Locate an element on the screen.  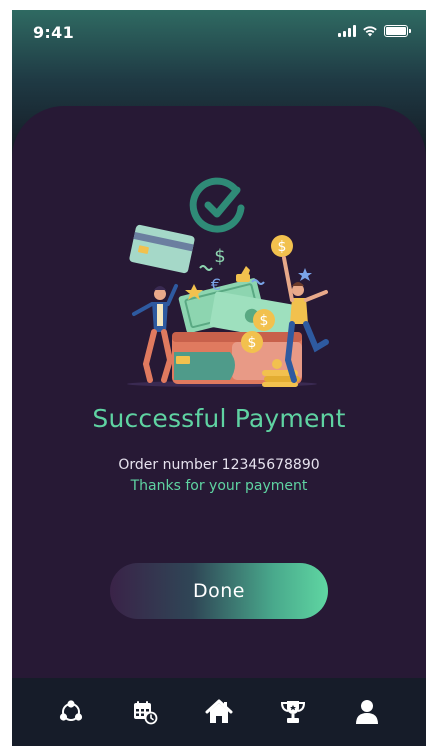
nav-trophy is located at coordinates (293, 712).